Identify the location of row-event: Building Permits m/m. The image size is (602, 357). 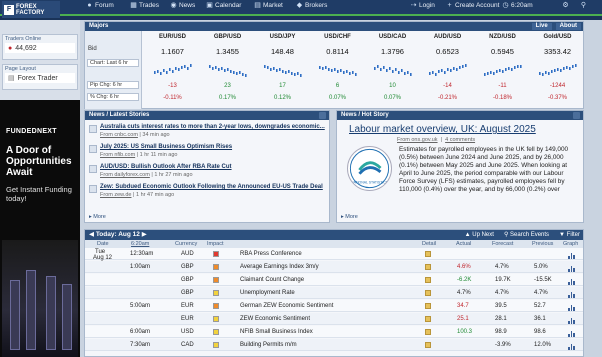
(268, 345).